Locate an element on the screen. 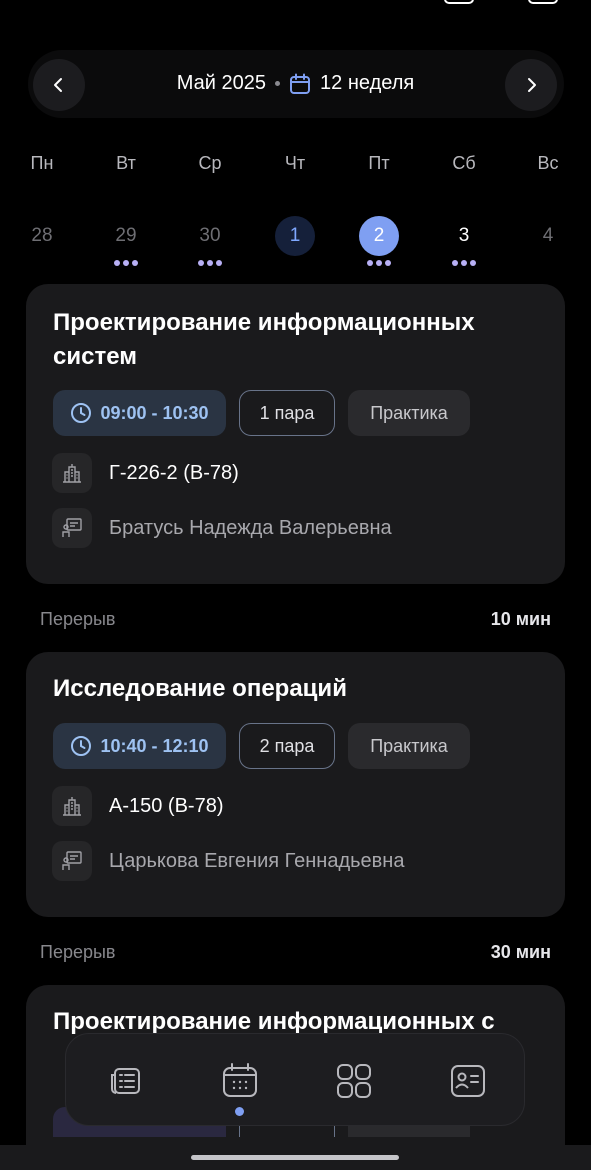 This screenshot has height=1170, width=591. period-label: Май 2025 12 неделя is located at coordinates (295, 83).